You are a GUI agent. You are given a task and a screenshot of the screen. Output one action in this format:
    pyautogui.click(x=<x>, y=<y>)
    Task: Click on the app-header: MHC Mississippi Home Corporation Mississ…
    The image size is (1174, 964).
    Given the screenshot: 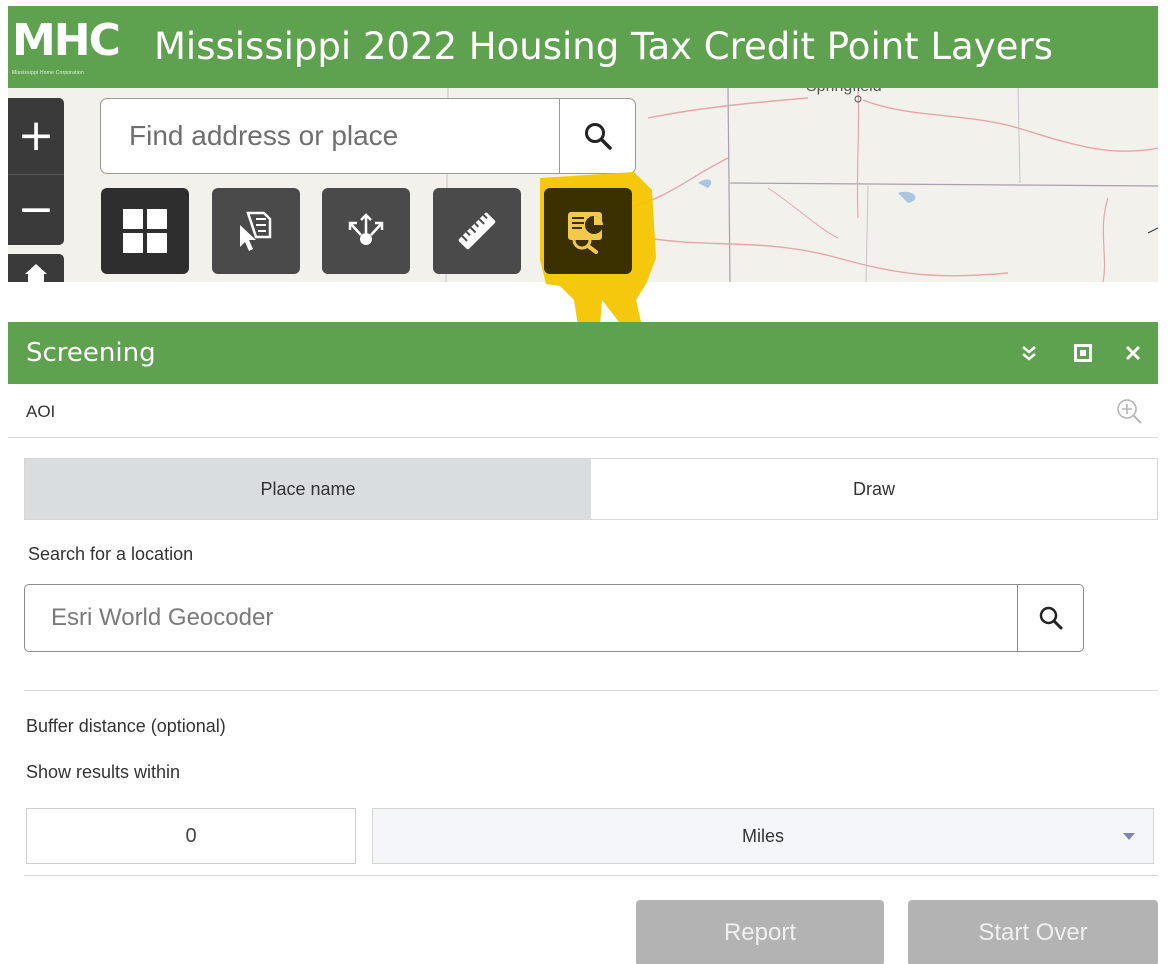 What is the action you would take?
    pyautogui.click(x=583, y=47)
    